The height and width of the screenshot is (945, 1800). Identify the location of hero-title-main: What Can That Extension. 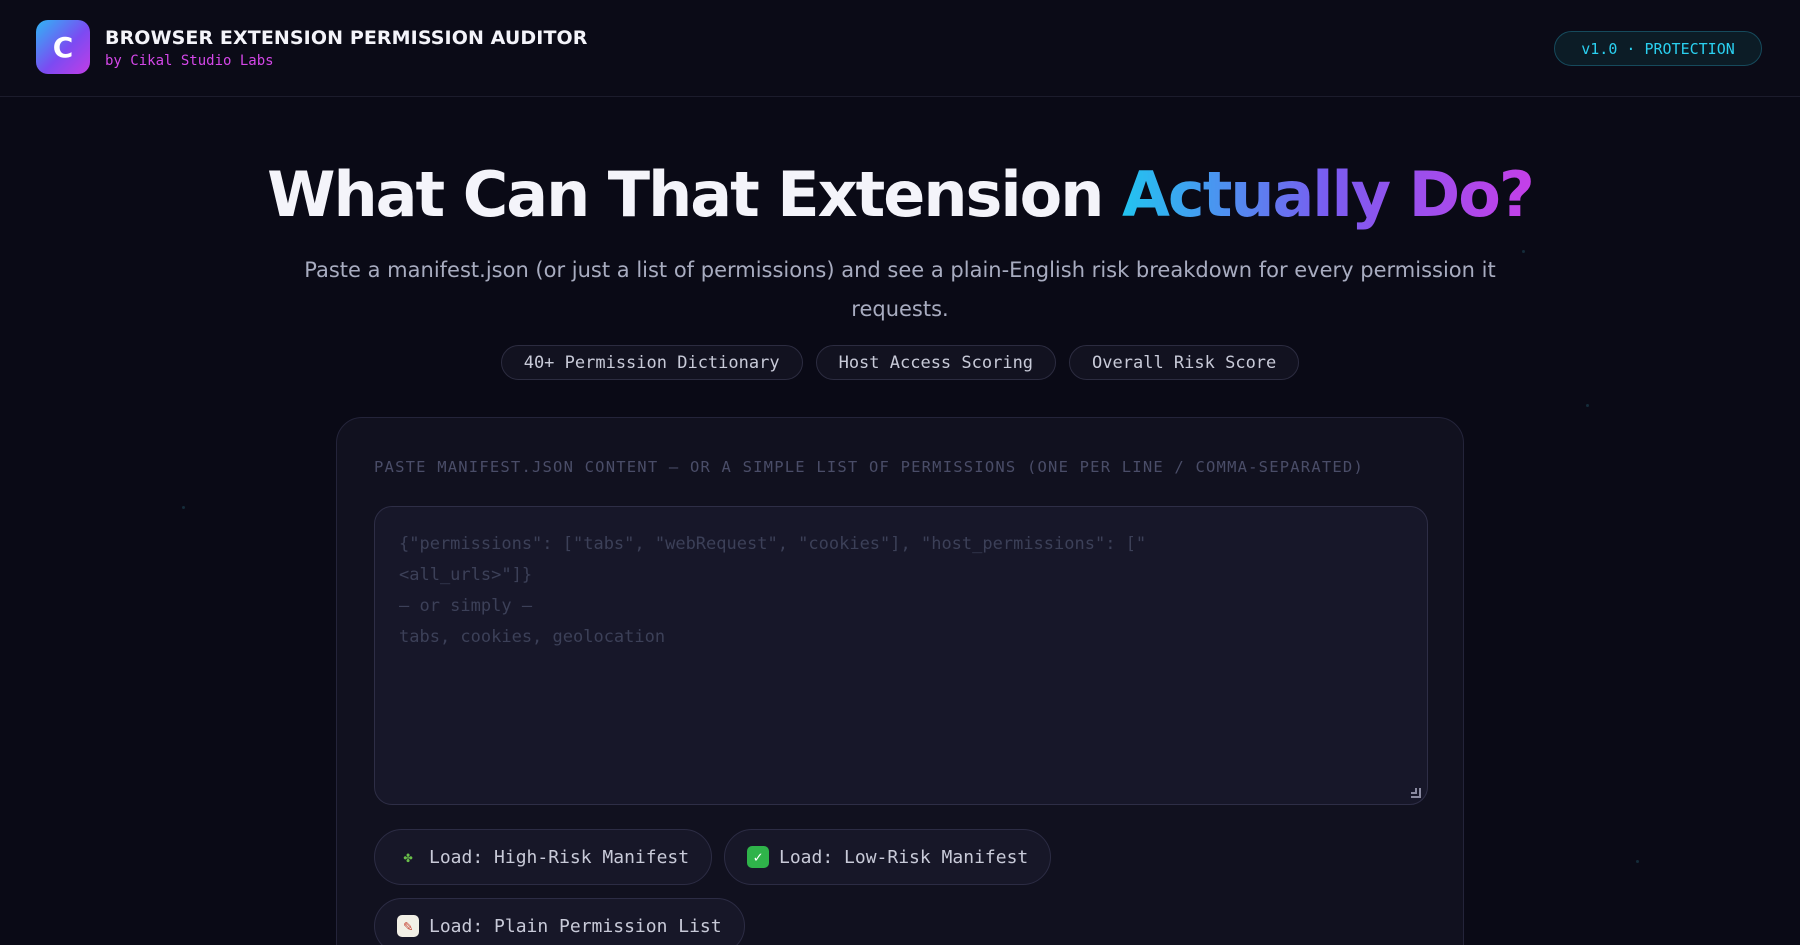
(694, 194).